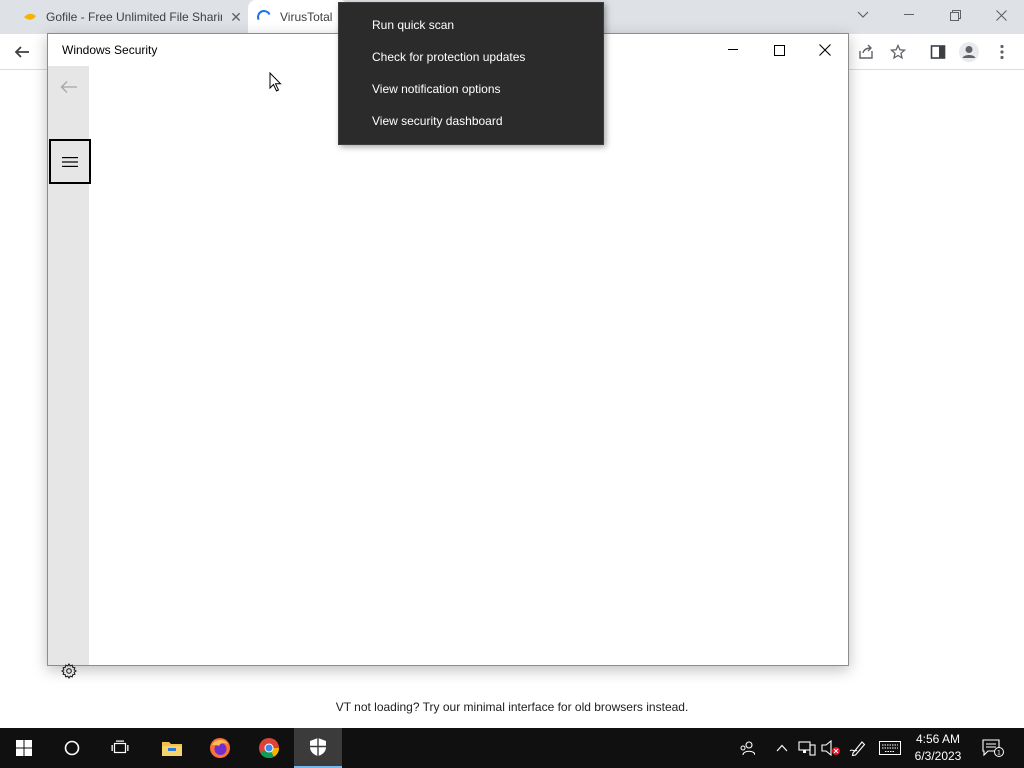 The width and height of the screenshot is (1024, 768). What do you see at coordinates (471, 57) in the screenshot?
I see `menu-item-check-updates: Check for protection updates` at bounding box center [471, 57].